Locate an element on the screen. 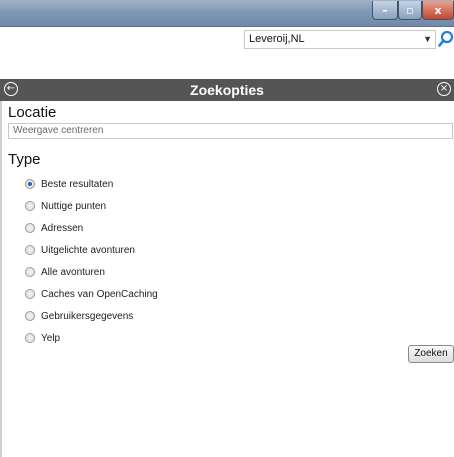 This screenshot has height=457, width=454. search-submit-button: Zoeken is located at coordinates (431, 354).